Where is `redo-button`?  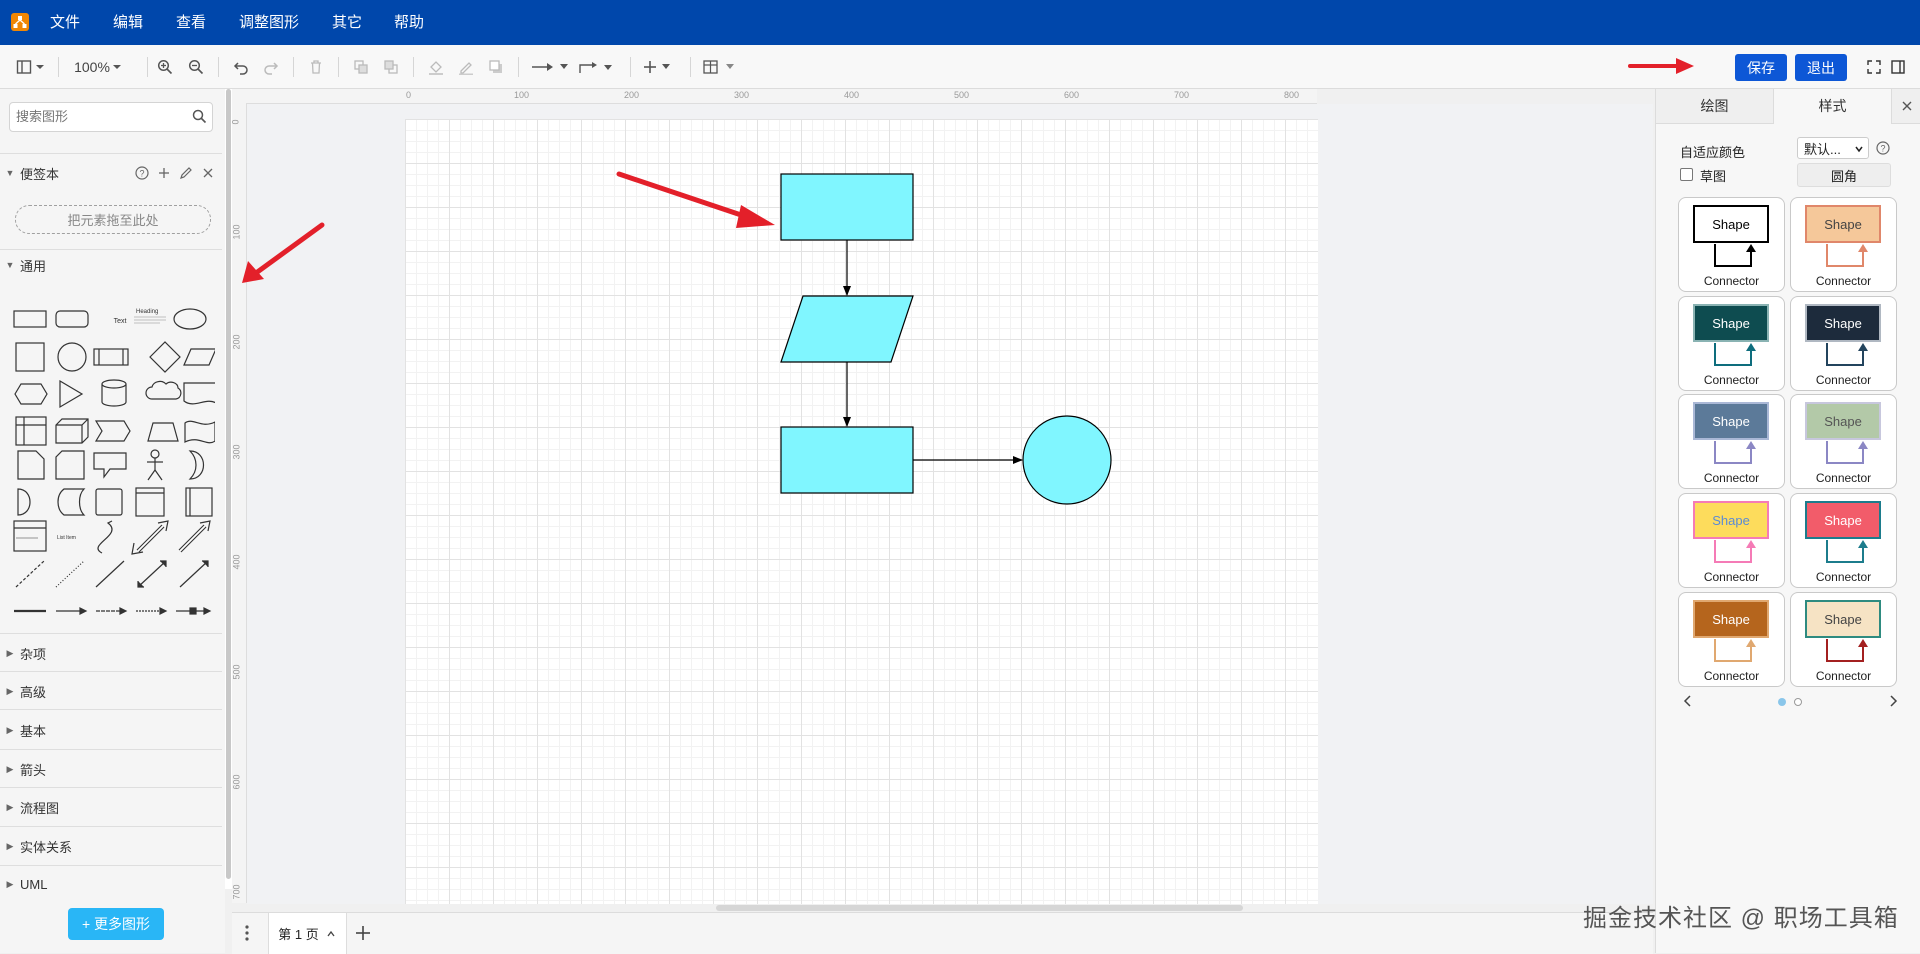 redo-button is located at coordinates (271, 66).